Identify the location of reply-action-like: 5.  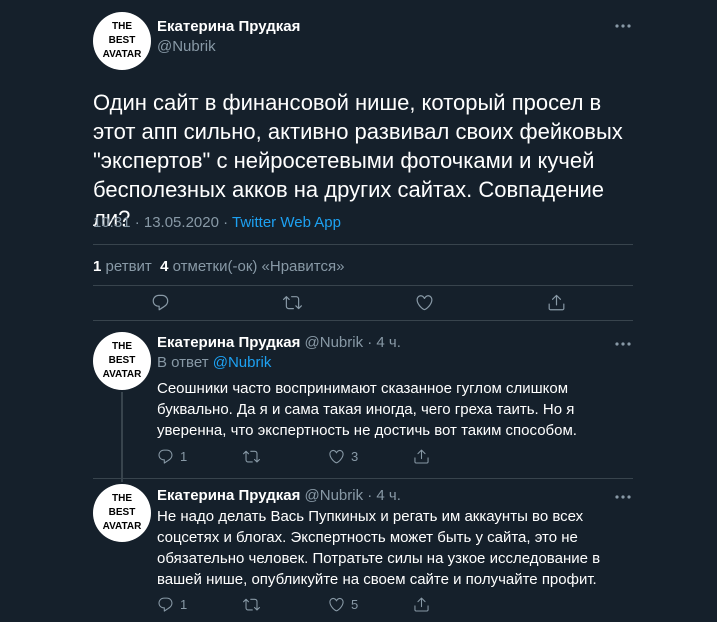
(343, 604).